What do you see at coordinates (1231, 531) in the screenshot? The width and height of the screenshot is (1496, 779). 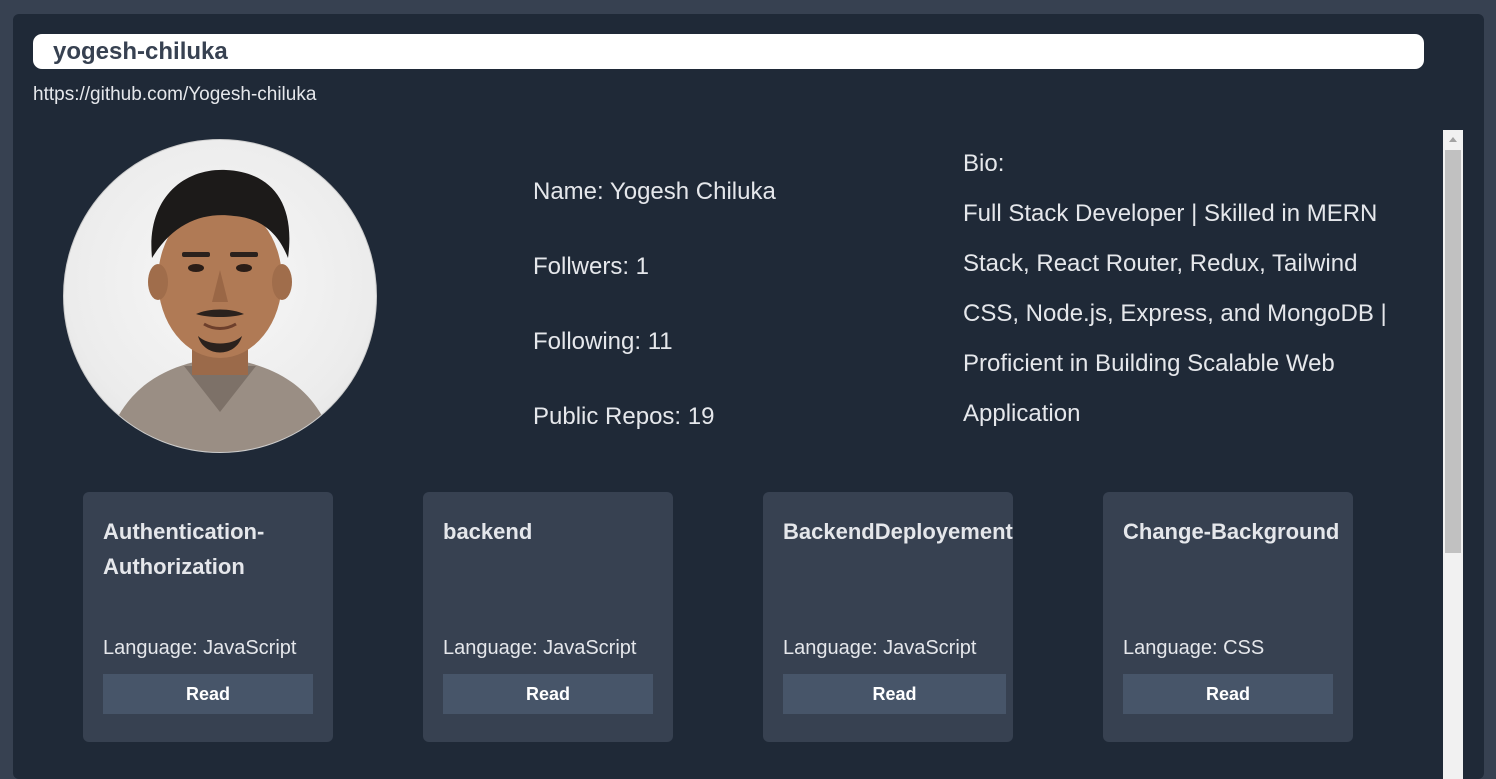 I see `repo-name: Change-Background` at bounding box center [1231, 531].